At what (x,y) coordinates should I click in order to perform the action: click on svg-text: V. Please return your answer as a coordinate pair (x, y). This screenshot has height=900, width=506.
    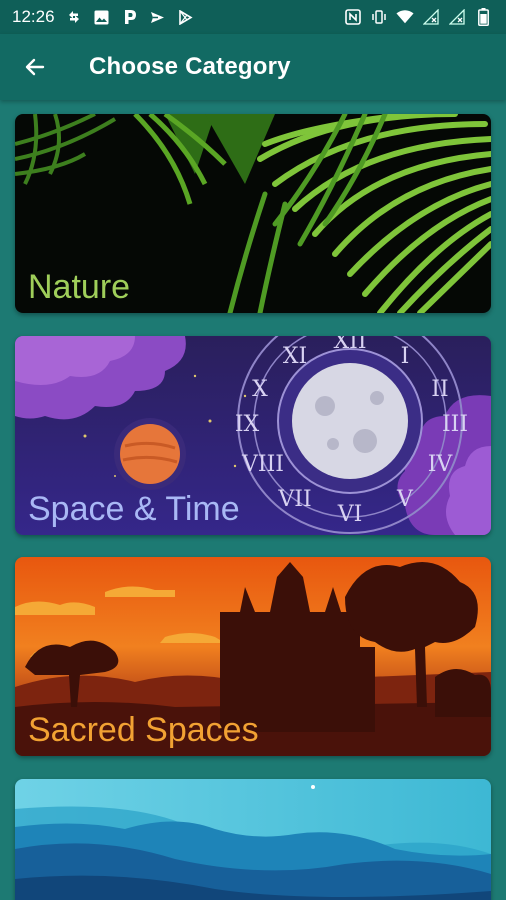
    Looking at the image, I should click on (405, 499).